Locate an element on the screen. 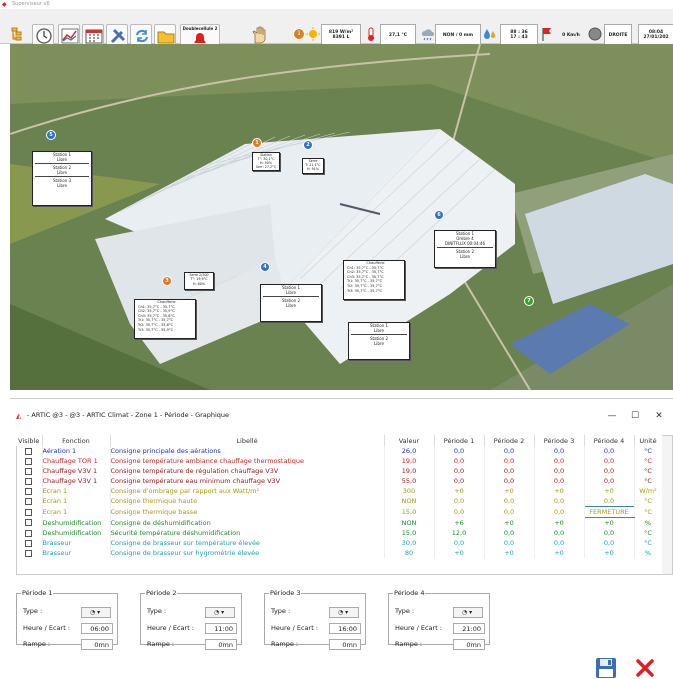  period-4-cell: FERMETURE is located at coordinates (609, 512).